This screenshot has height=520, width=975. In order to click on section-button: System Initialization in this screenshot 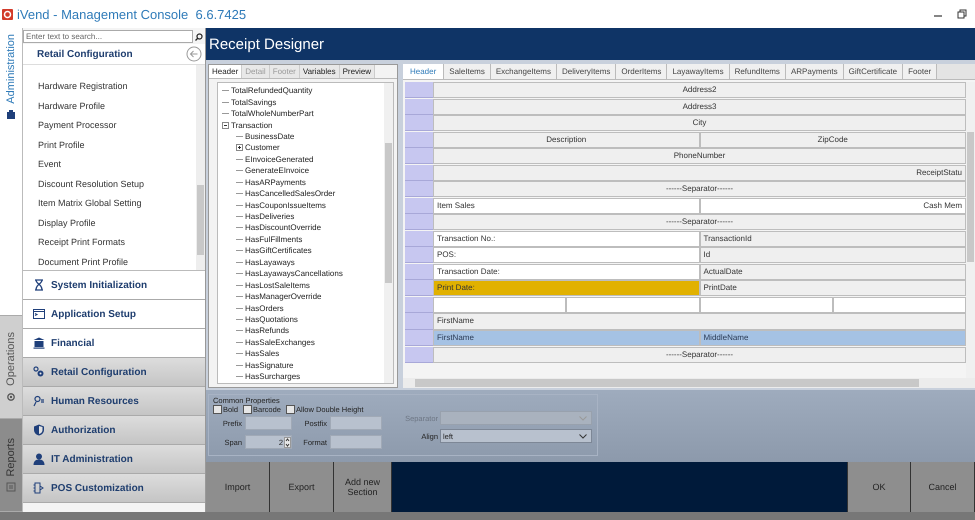, I will do `click(114, 285)`.